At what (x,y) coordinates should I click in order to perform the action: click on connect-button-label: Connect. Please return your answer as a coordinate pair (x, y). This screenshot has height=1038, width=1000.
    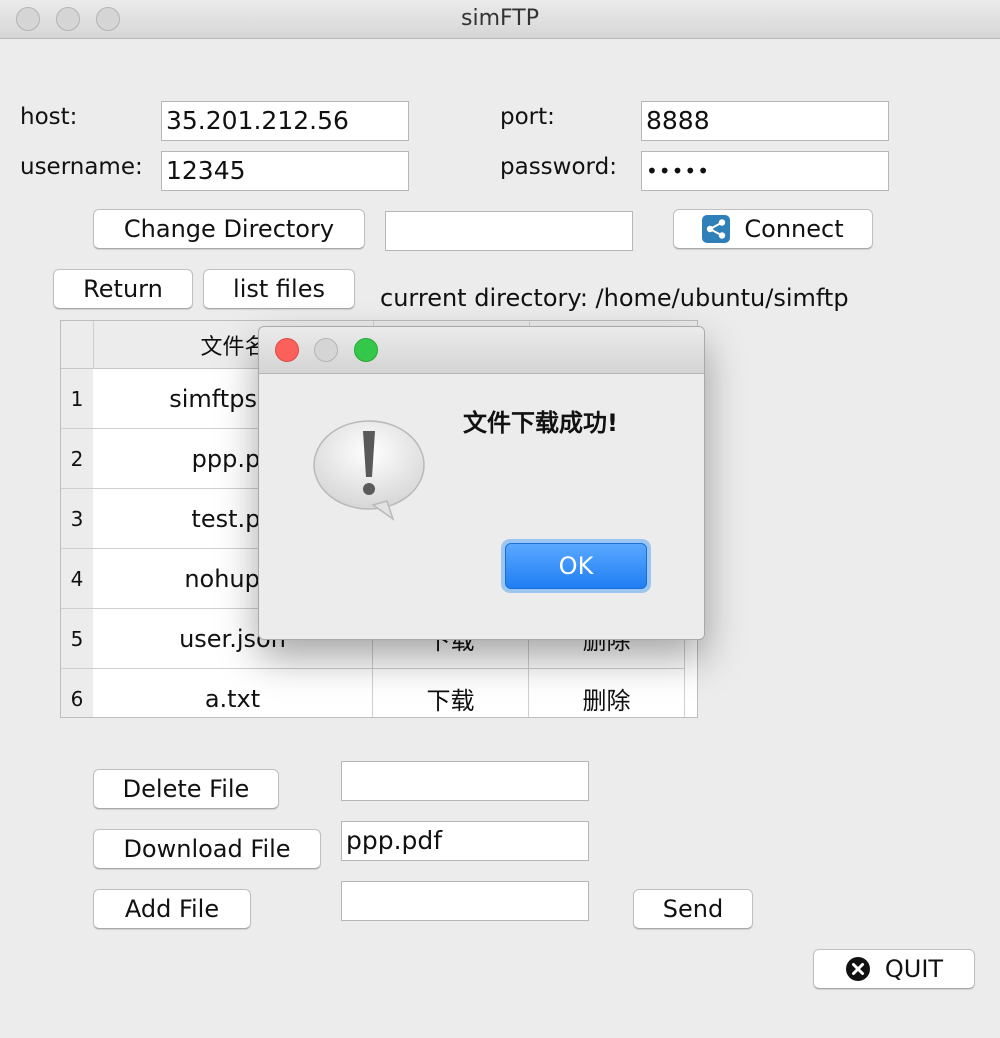
    Looking at the image, I should click on (794, 229).